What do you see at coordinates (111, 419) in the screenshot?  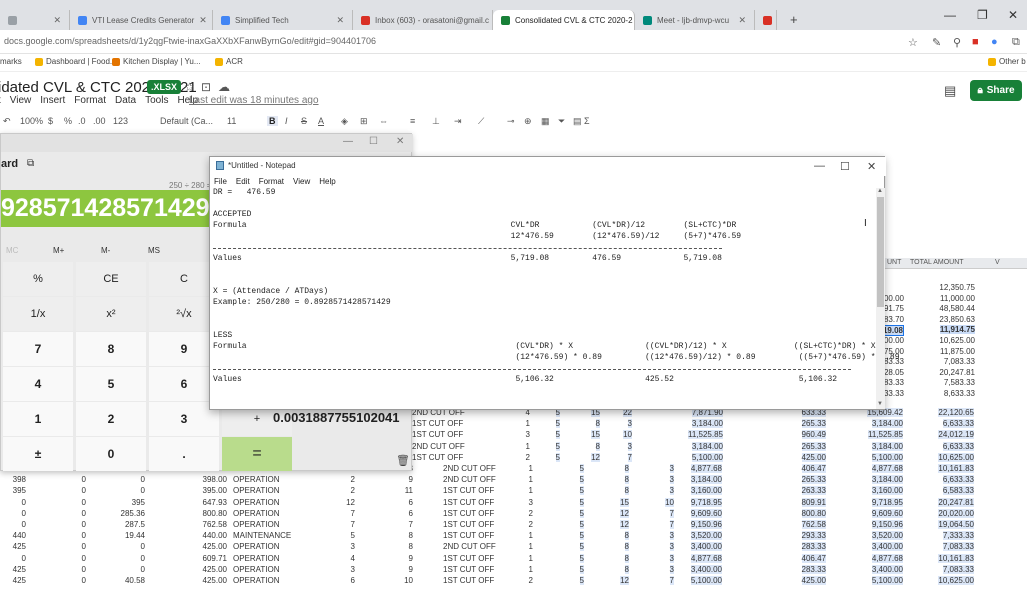 I see `calc-key: 2` at bounding box center [111, 419].